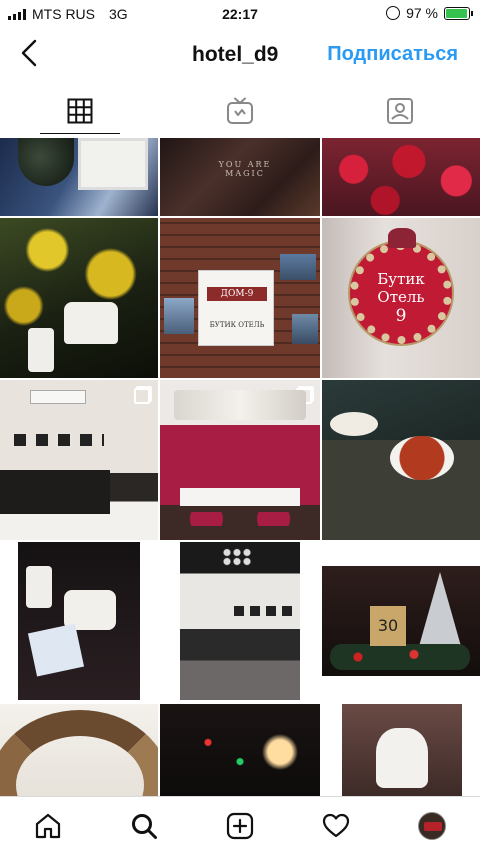 This screenshot has height=854, width=480. Describe the element at coordinates (237, 325) in the screenshot. I see `sign-dom9-bottom: БУТИК ОТЕЛЬ` at that location.